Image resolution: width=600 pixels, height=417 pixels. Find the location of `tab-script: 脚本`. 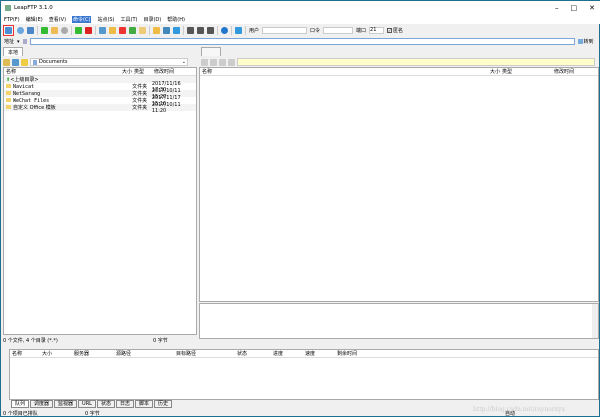

tab-script: 脚本 is located at coordinates (144, 404).